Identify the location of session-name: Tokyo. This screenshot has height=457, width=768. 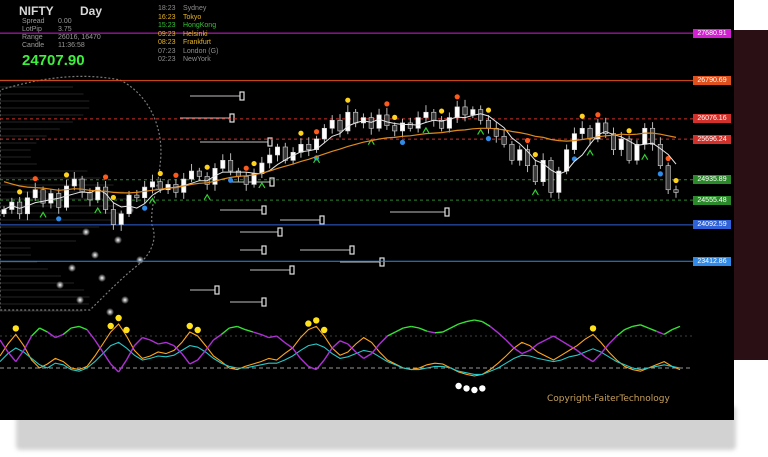
(192, 17).